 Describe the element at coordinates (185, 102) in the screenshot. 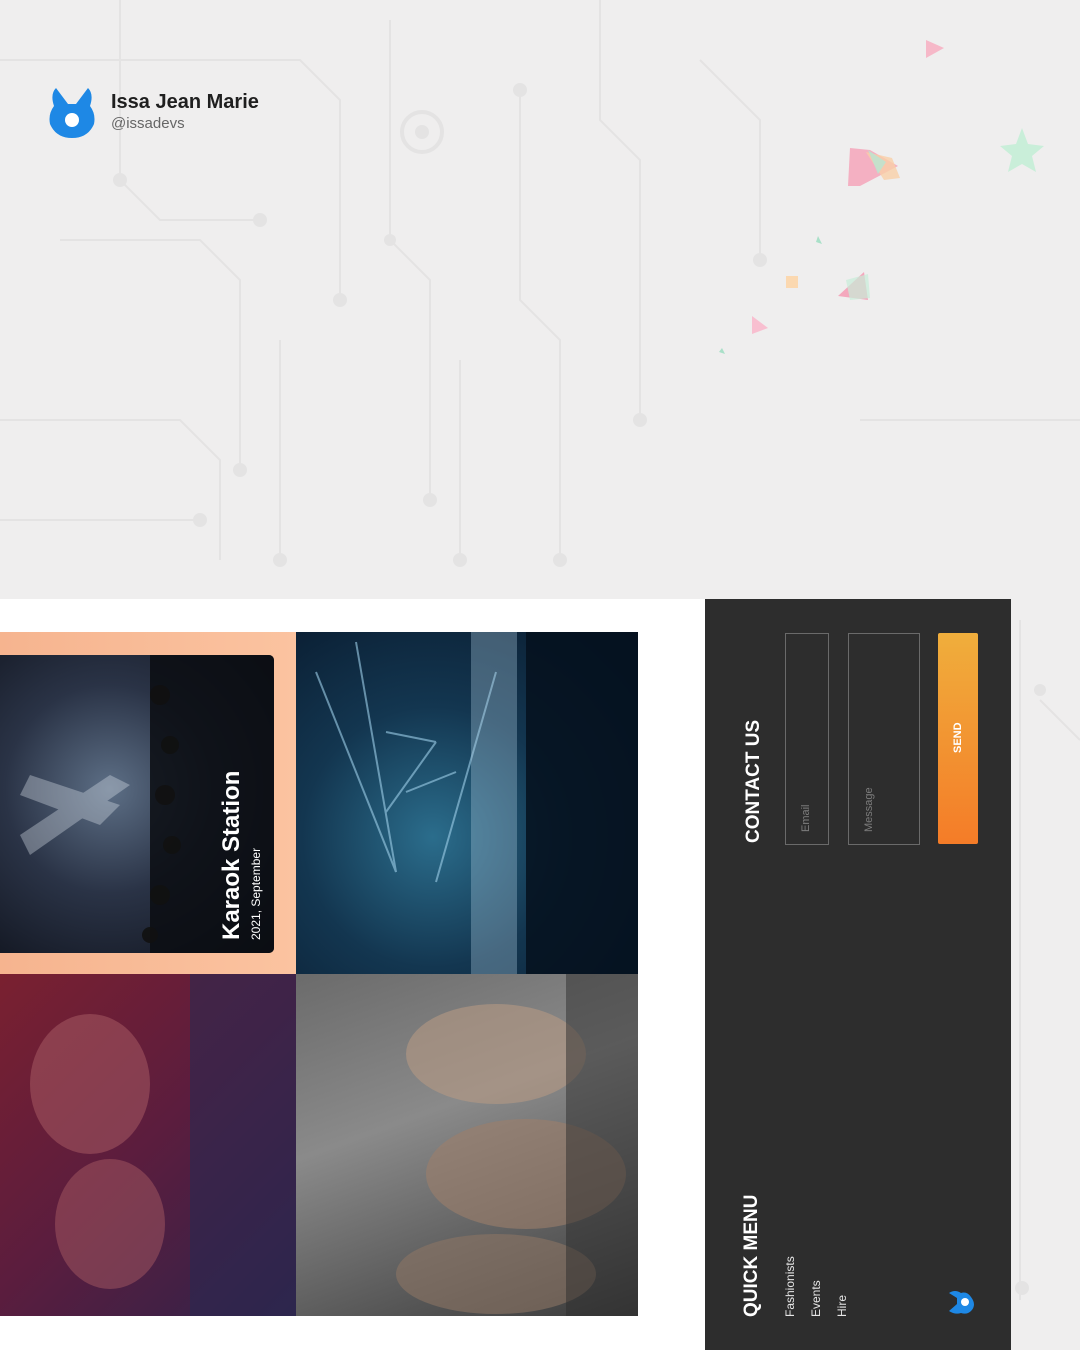

I see `profile-name: Issa Jean Marie` at that location.